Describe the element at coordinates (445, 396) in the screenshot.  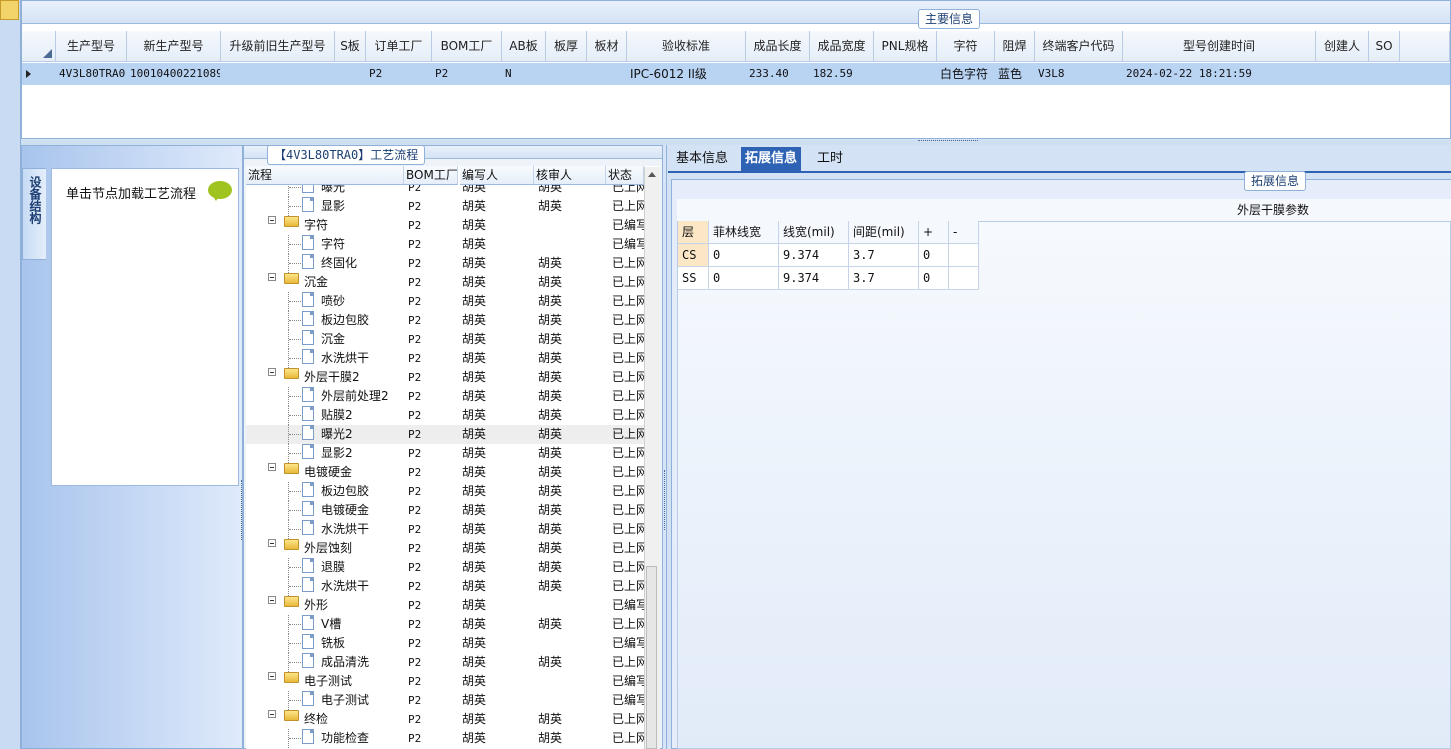
I see `process-row: 外层前处理2 P2 胡英 胡英 已上网` at that location.